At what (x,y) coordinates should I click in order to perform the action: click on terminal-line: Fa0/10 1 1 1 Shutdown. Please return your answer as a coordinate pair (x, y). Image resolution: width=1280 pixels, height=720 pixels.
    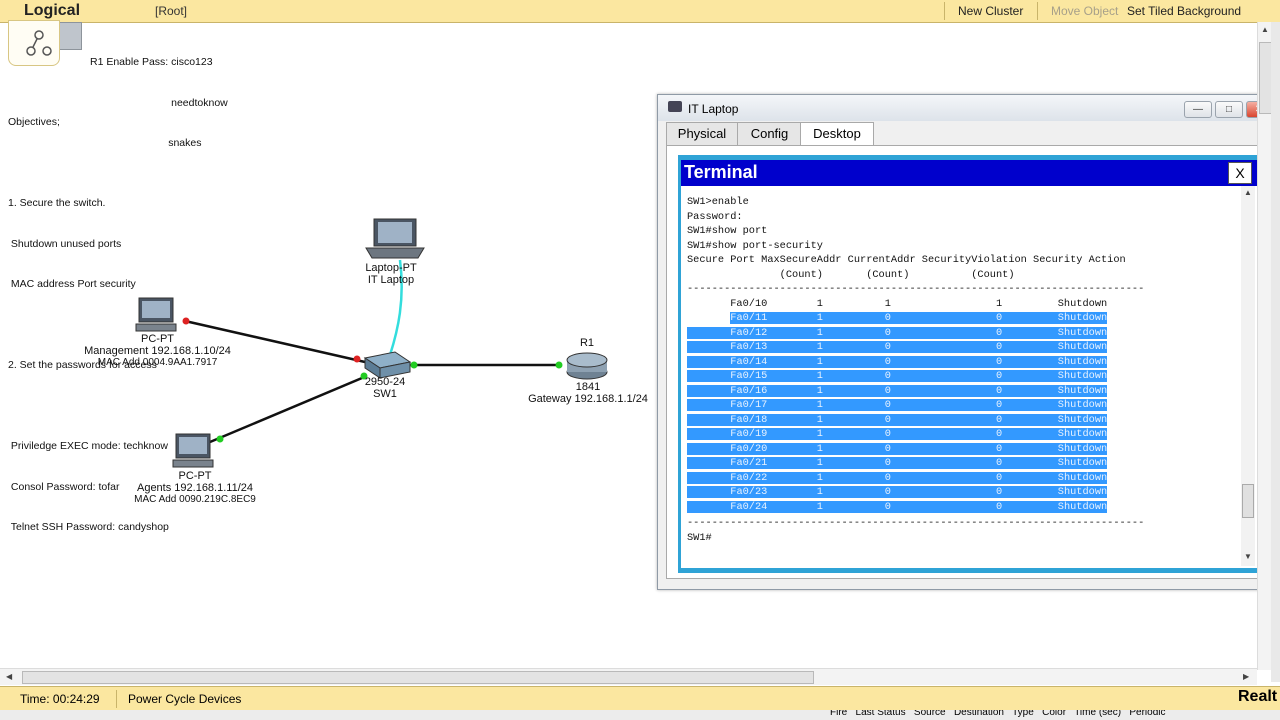
    Looking at the image, I should click on (897, 303).